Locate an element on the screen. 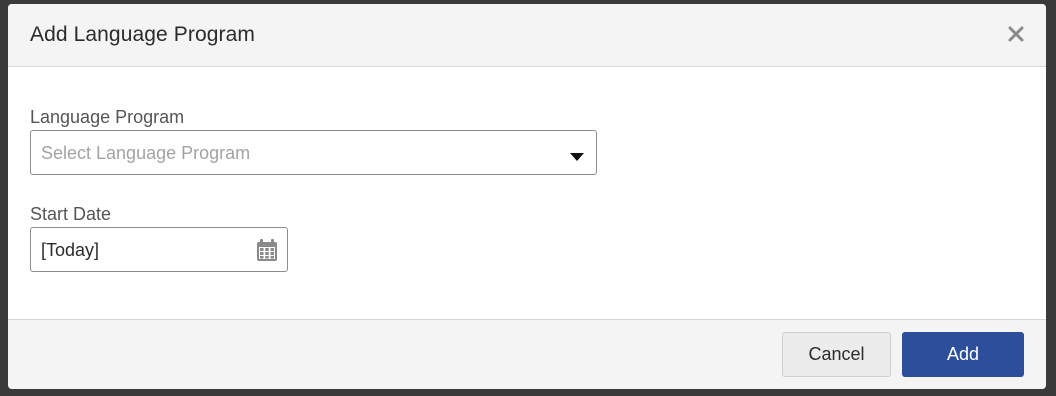 The image size is (1056, 396). calendar-icon is located at coordinates (267, 252).